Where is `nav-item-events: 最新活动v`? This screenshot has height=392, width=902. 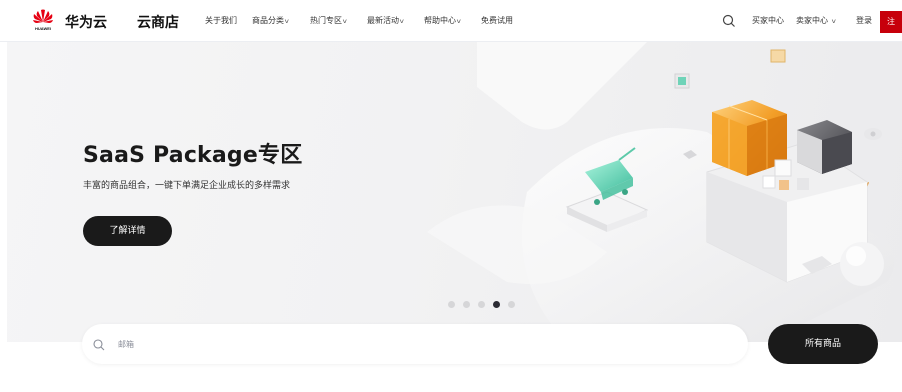 nav-item-events: 最新活动v is located at coordinates (385, 20).